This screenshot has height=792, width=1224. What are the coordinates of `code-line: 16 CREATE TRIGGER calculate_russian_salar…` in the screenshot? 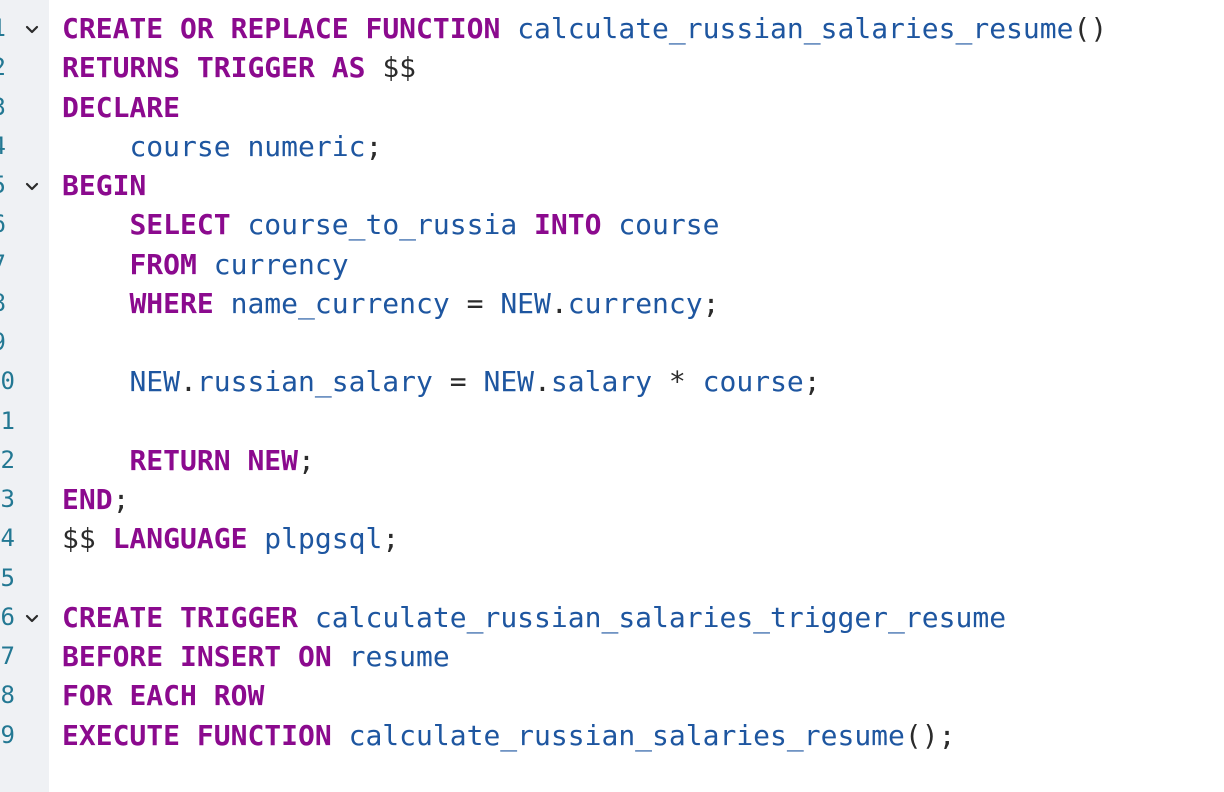 It's located at (612, 617).